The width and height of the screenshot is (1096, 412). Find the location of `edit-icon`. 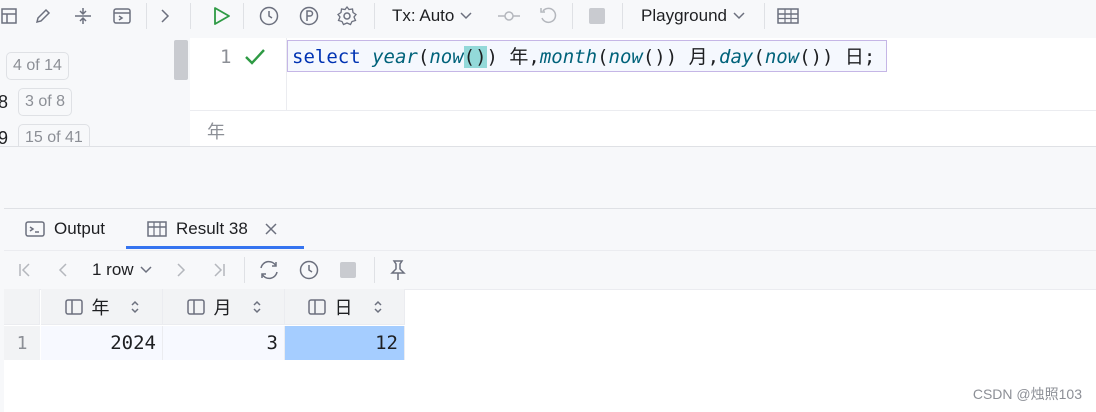

edit-icon is located at coordinates (43, 16).